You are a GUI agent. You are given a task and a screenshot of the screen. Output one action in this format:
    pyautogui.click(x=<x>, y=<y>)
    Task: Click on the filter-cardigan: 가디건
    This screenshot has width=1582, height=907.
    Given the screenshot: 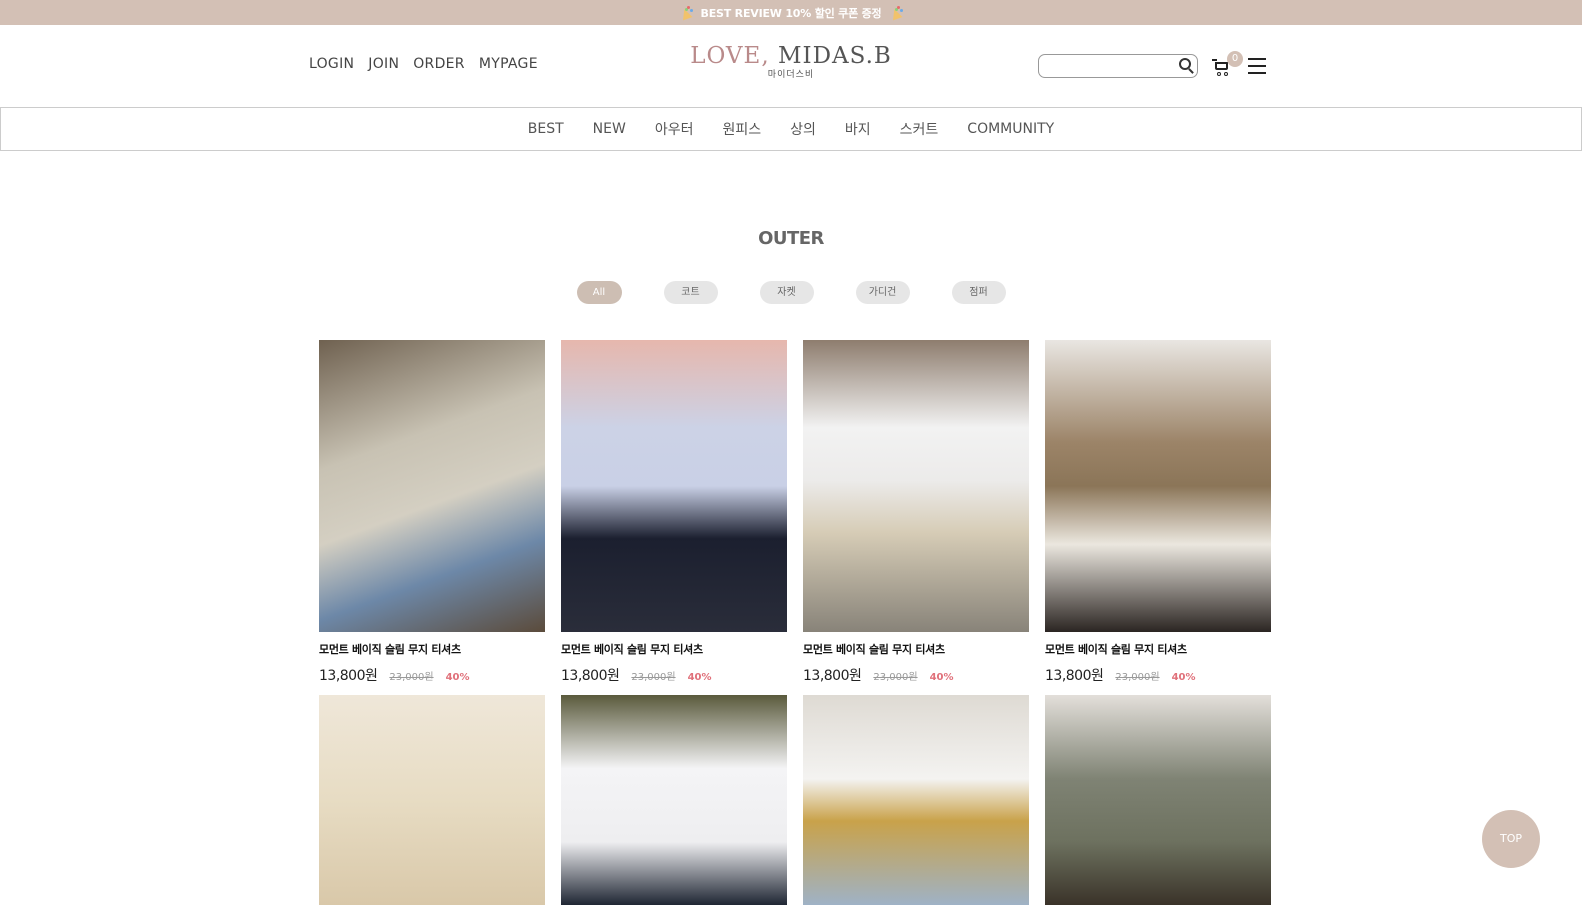 What is the action you would take?
    pyautogui.click(x=882, y=292)
    